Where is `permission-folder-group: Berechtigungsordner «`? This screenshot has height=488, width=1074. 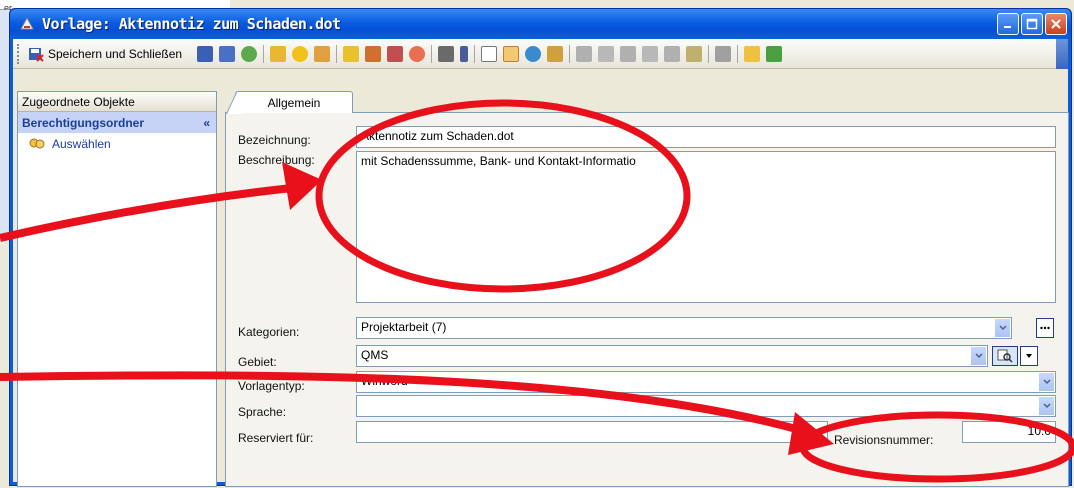 permission-folder-group: Berechtigungsordner « is located at coordinates (117, 122).